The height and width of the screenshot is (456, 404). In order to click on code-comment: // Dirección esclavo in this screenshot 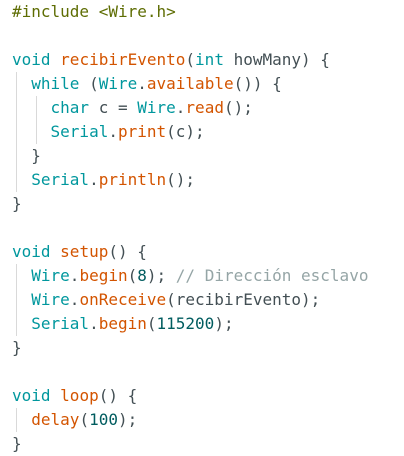, I will do `click(272, 275)`.